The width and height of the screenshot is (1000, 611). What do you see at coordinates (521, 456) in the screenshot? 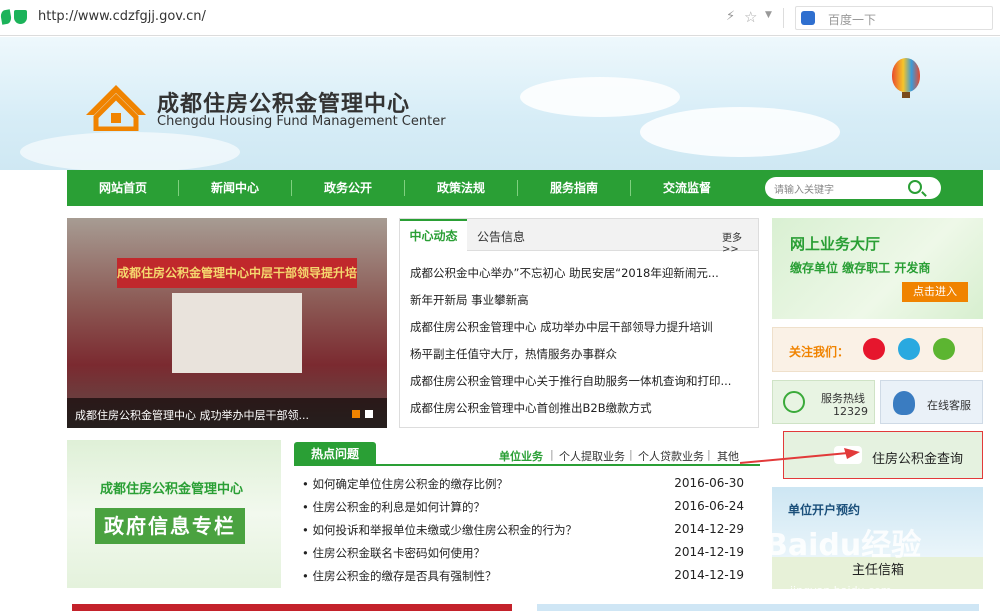
I see `faq-cat-unit: 单位业务` at bounding box center [521, 456].